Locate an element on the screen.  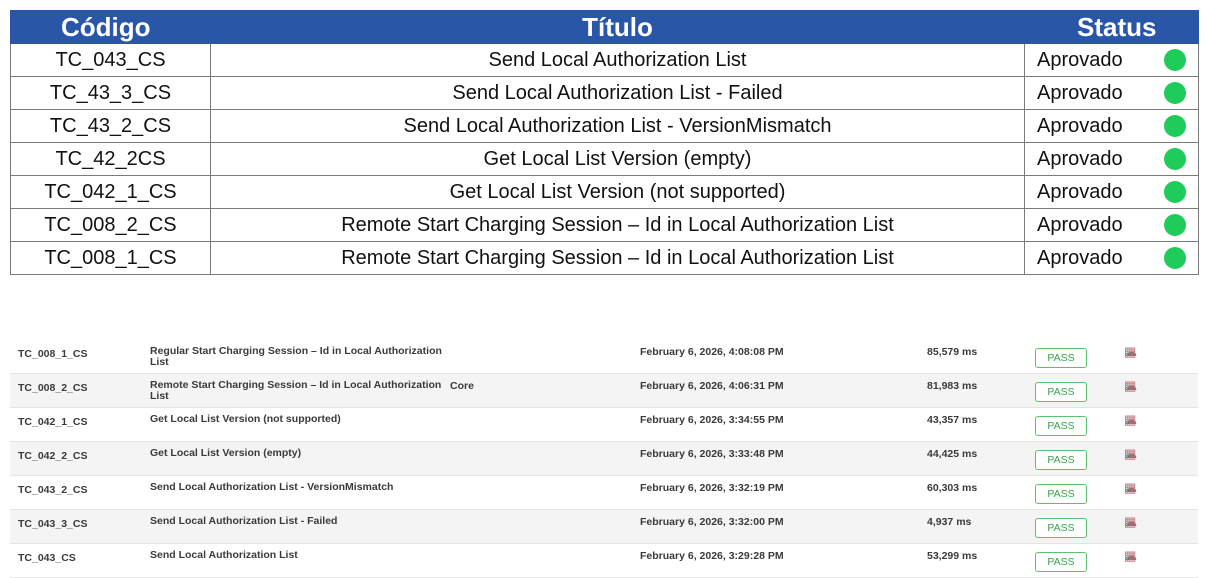
result-duration: 85,579 ms is located at coordinates (952, 352).